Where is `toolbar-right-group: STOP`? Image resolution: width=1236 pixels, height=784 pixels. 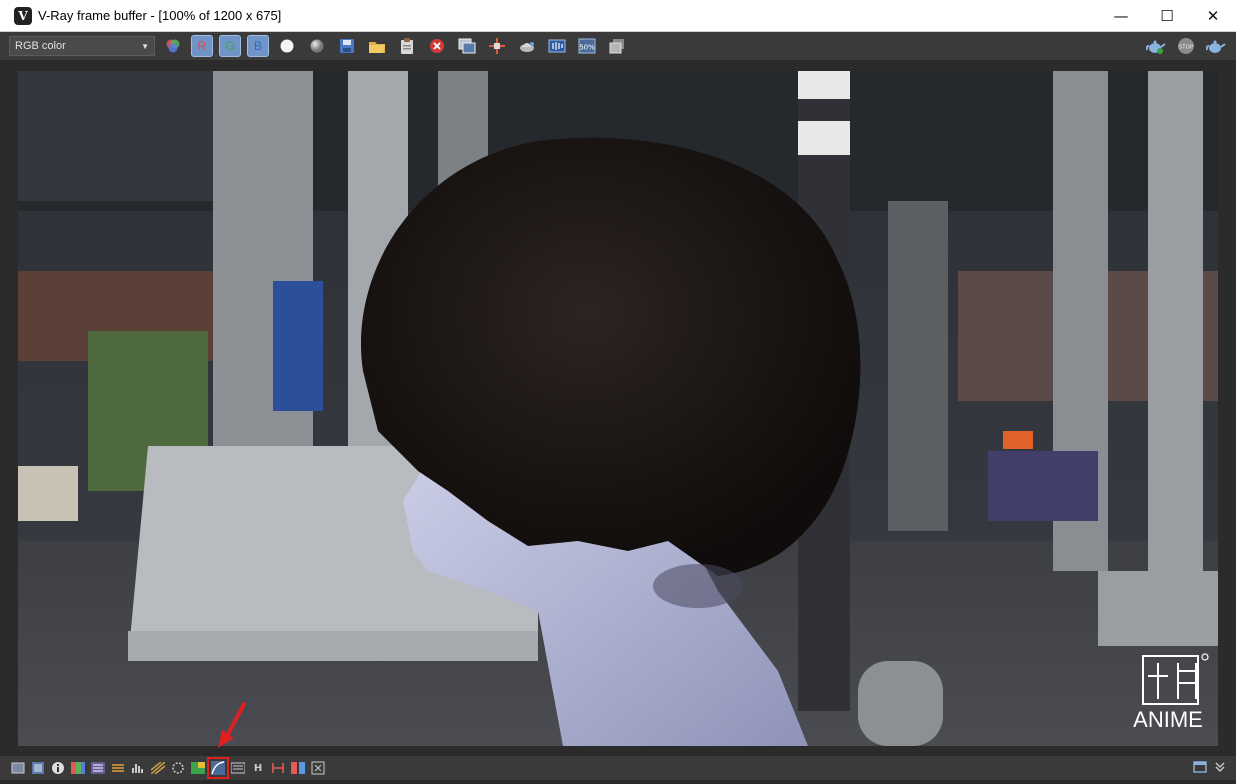
toolbar-right-group: STOP is located at coordinates (1183, 46).